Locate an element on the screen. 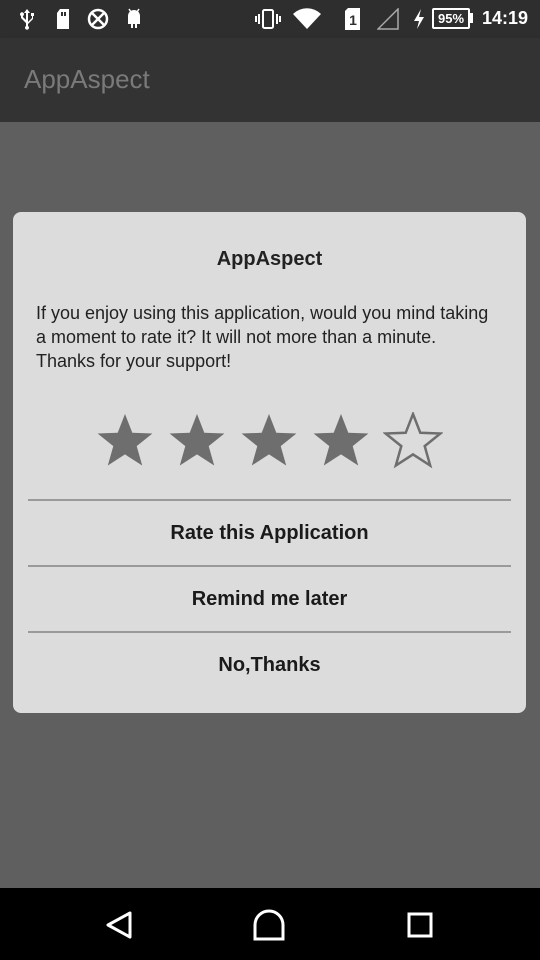  navigation-bar is located at coordinates (270, 924).